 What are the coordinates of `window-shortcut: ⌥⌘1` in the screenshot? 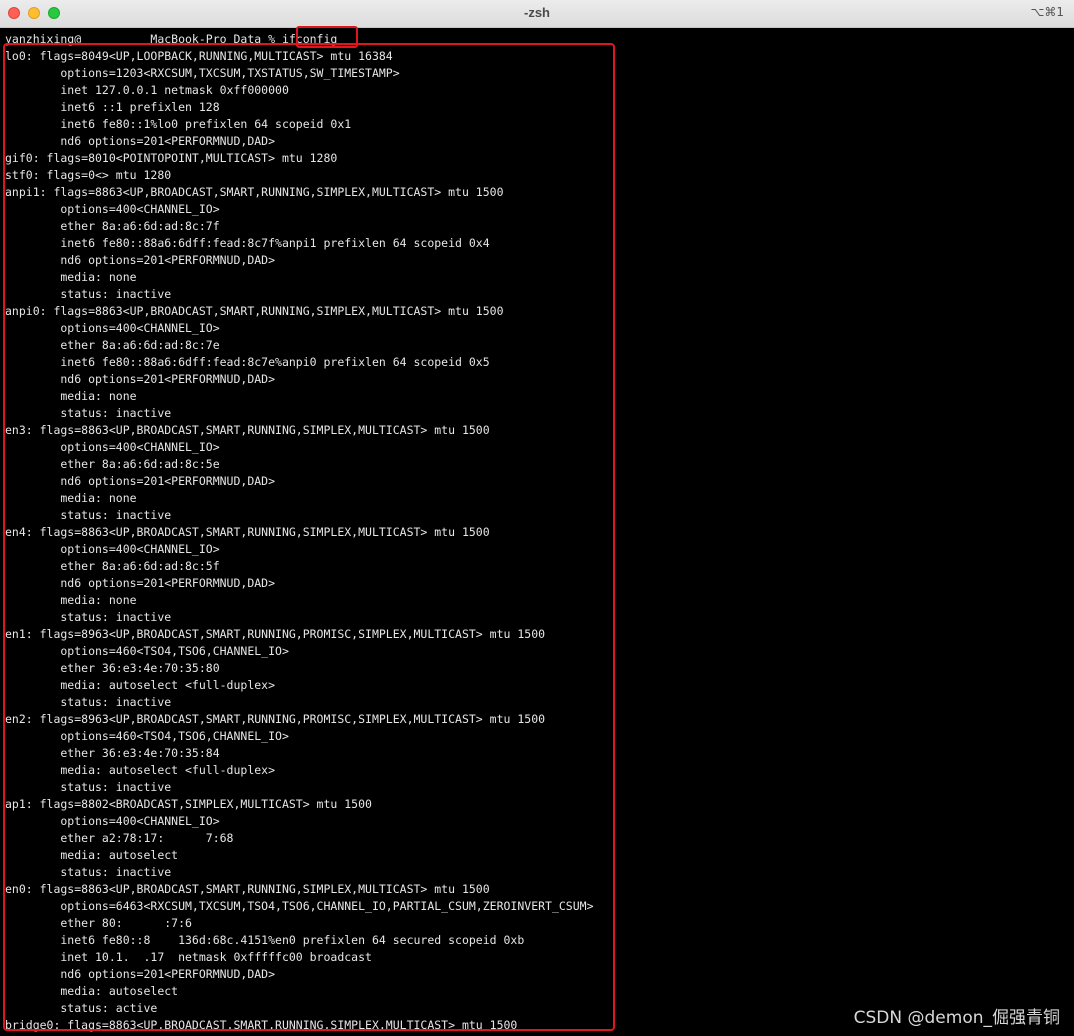 It's located at (1047, 12).